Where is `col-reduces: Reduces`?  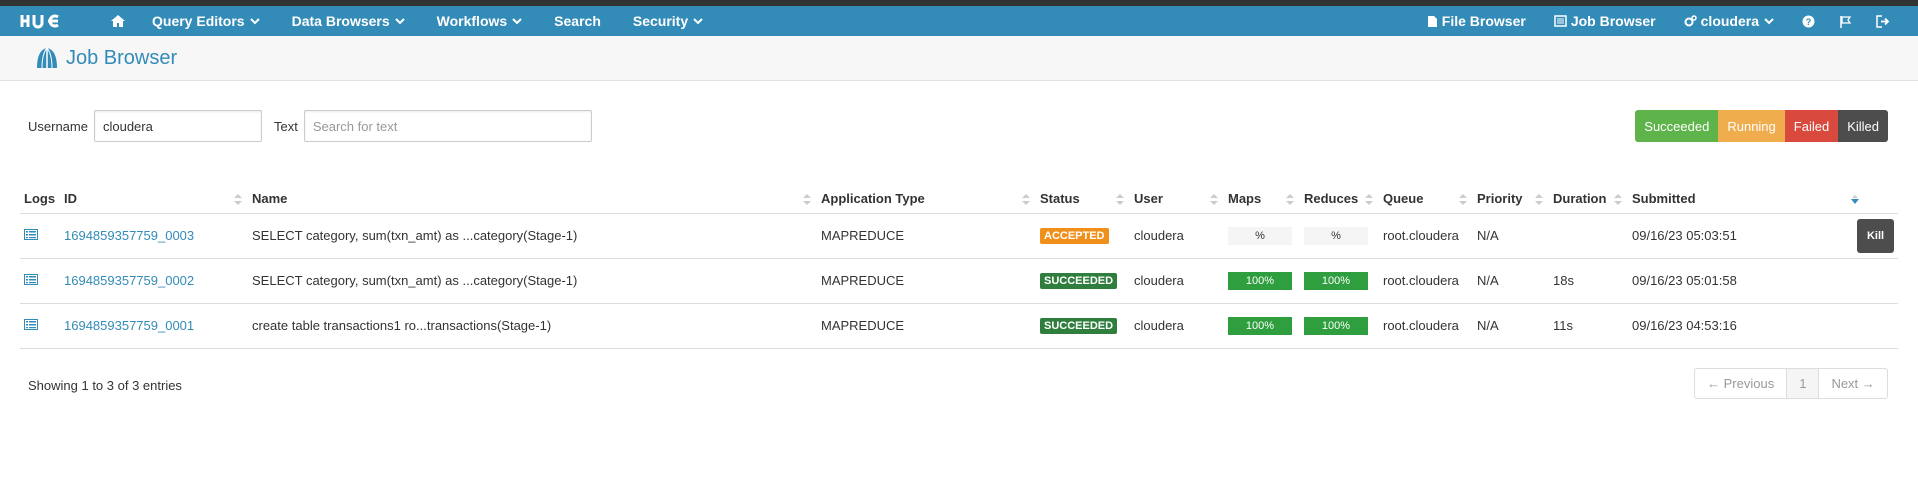 col-reduces: Reduces is located at coordinates (1339, 199).